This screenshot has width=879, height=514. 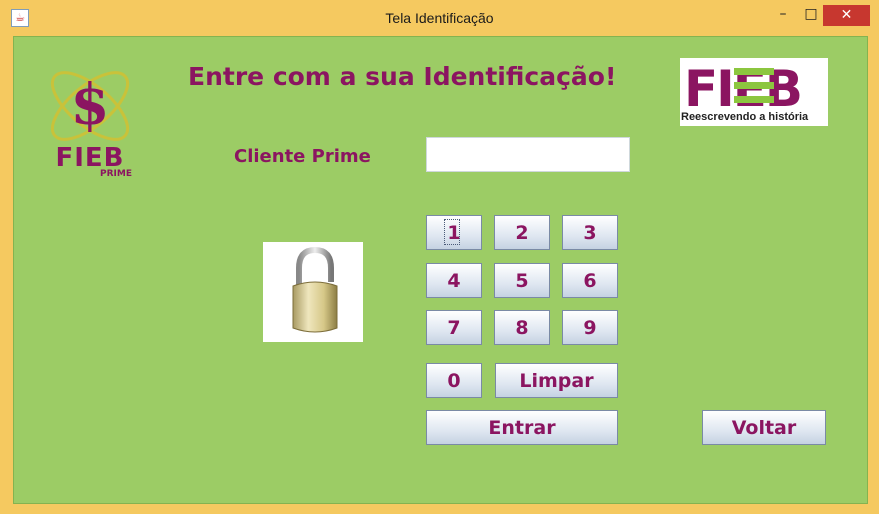 I want to click on key-3-button: 3, so click(x=590, y=232).